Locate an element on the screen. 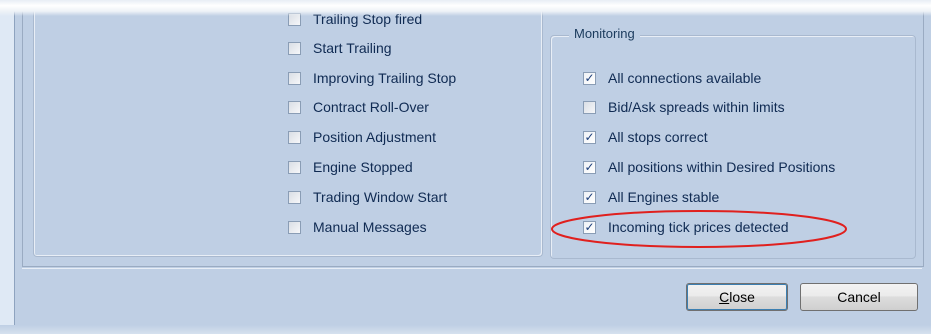  option-position-adjustment: Position Adjustment is located at coordinates (362, 137).